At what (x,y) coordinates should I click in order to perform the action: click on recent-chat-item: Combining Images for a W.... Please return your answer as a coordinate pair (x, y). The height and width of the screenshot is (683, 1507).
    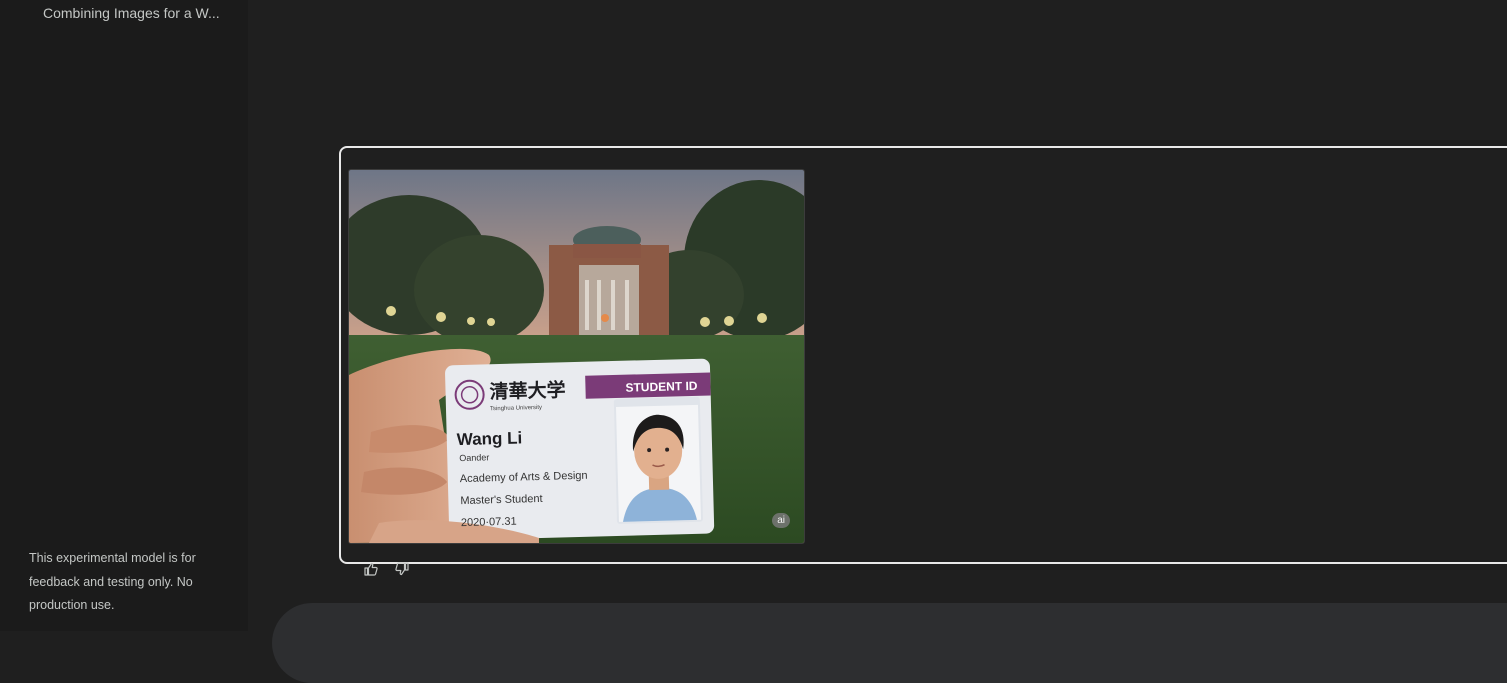
    Looking at the image, I should click on (138, 13).